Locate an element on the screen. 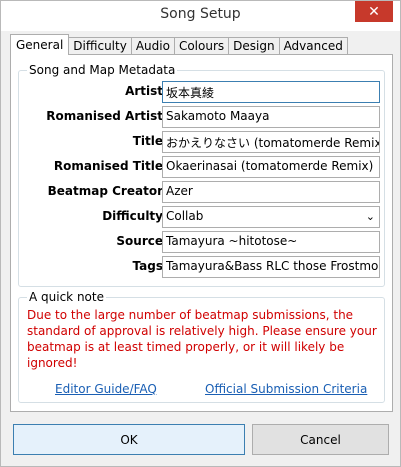 The image size is (401, 467). difficulty-label: Difficulty is located at coordinates (132, 216).